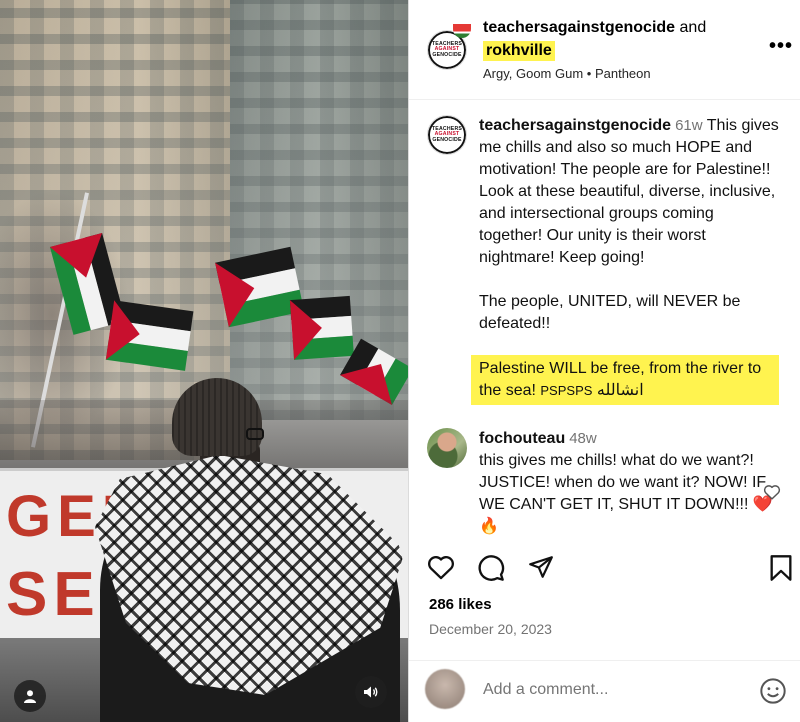 Image resolution: width=800 pixels, height=722 pixels. What do you see at coordinates (613, 690) in the screenshot?
I see `comment-input` at bounding box center [613, 690].